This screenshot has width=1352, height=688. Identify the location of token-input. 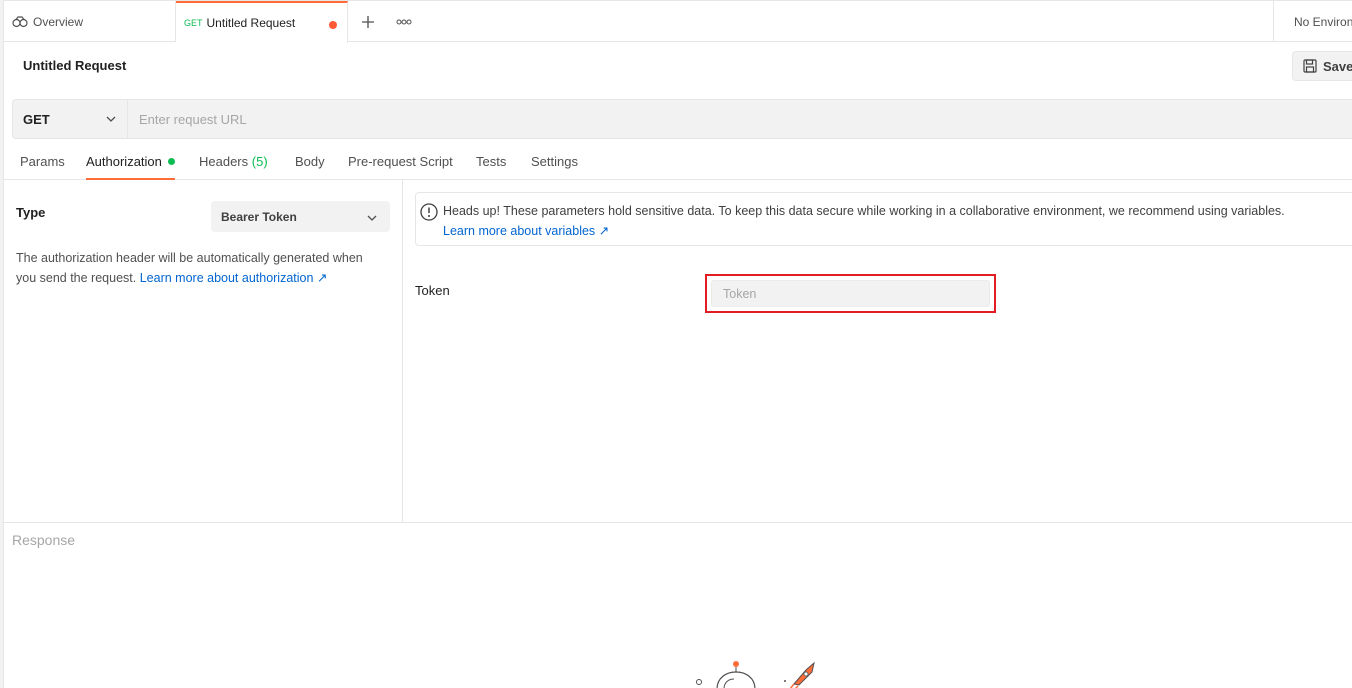
(850, 293).